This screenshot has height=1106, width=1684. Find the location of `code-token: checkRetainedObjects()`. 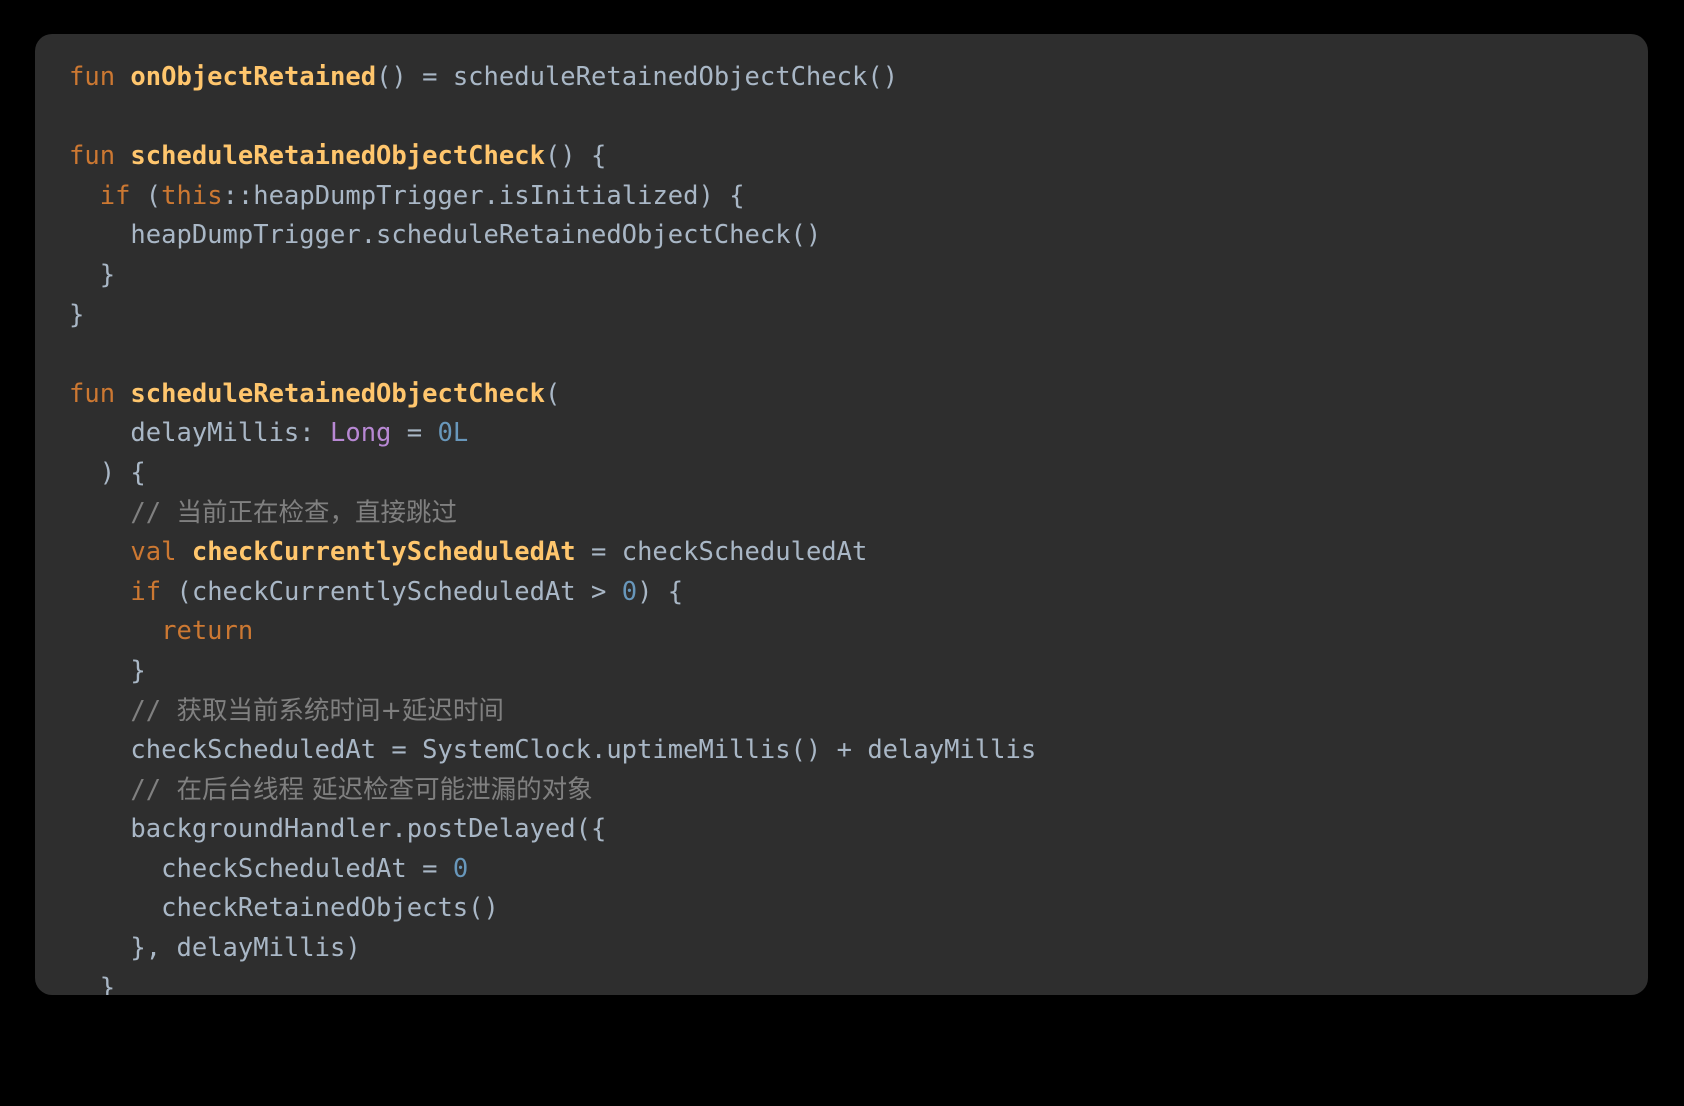

code-token: checkRetainedObjects() is located at coordinates (284, 908).